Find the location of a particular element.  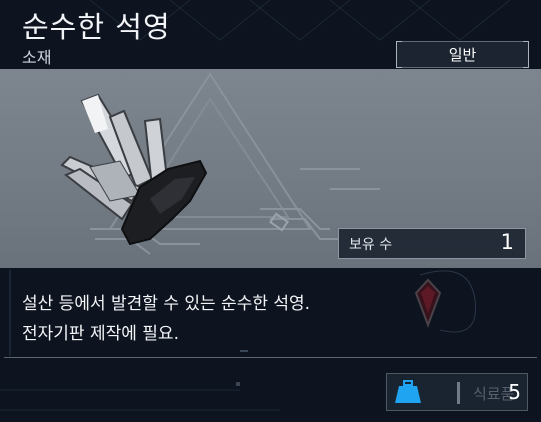

item-name: 순수한 석영 is located at coordinates (96, 27).